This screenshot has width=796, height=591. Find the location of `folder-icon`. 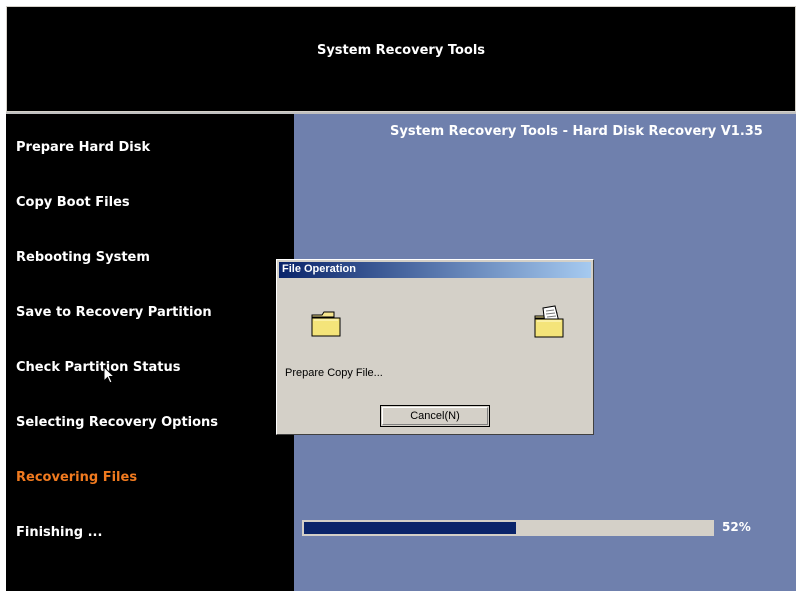

folder-icon is located at coordinates (326, 324).